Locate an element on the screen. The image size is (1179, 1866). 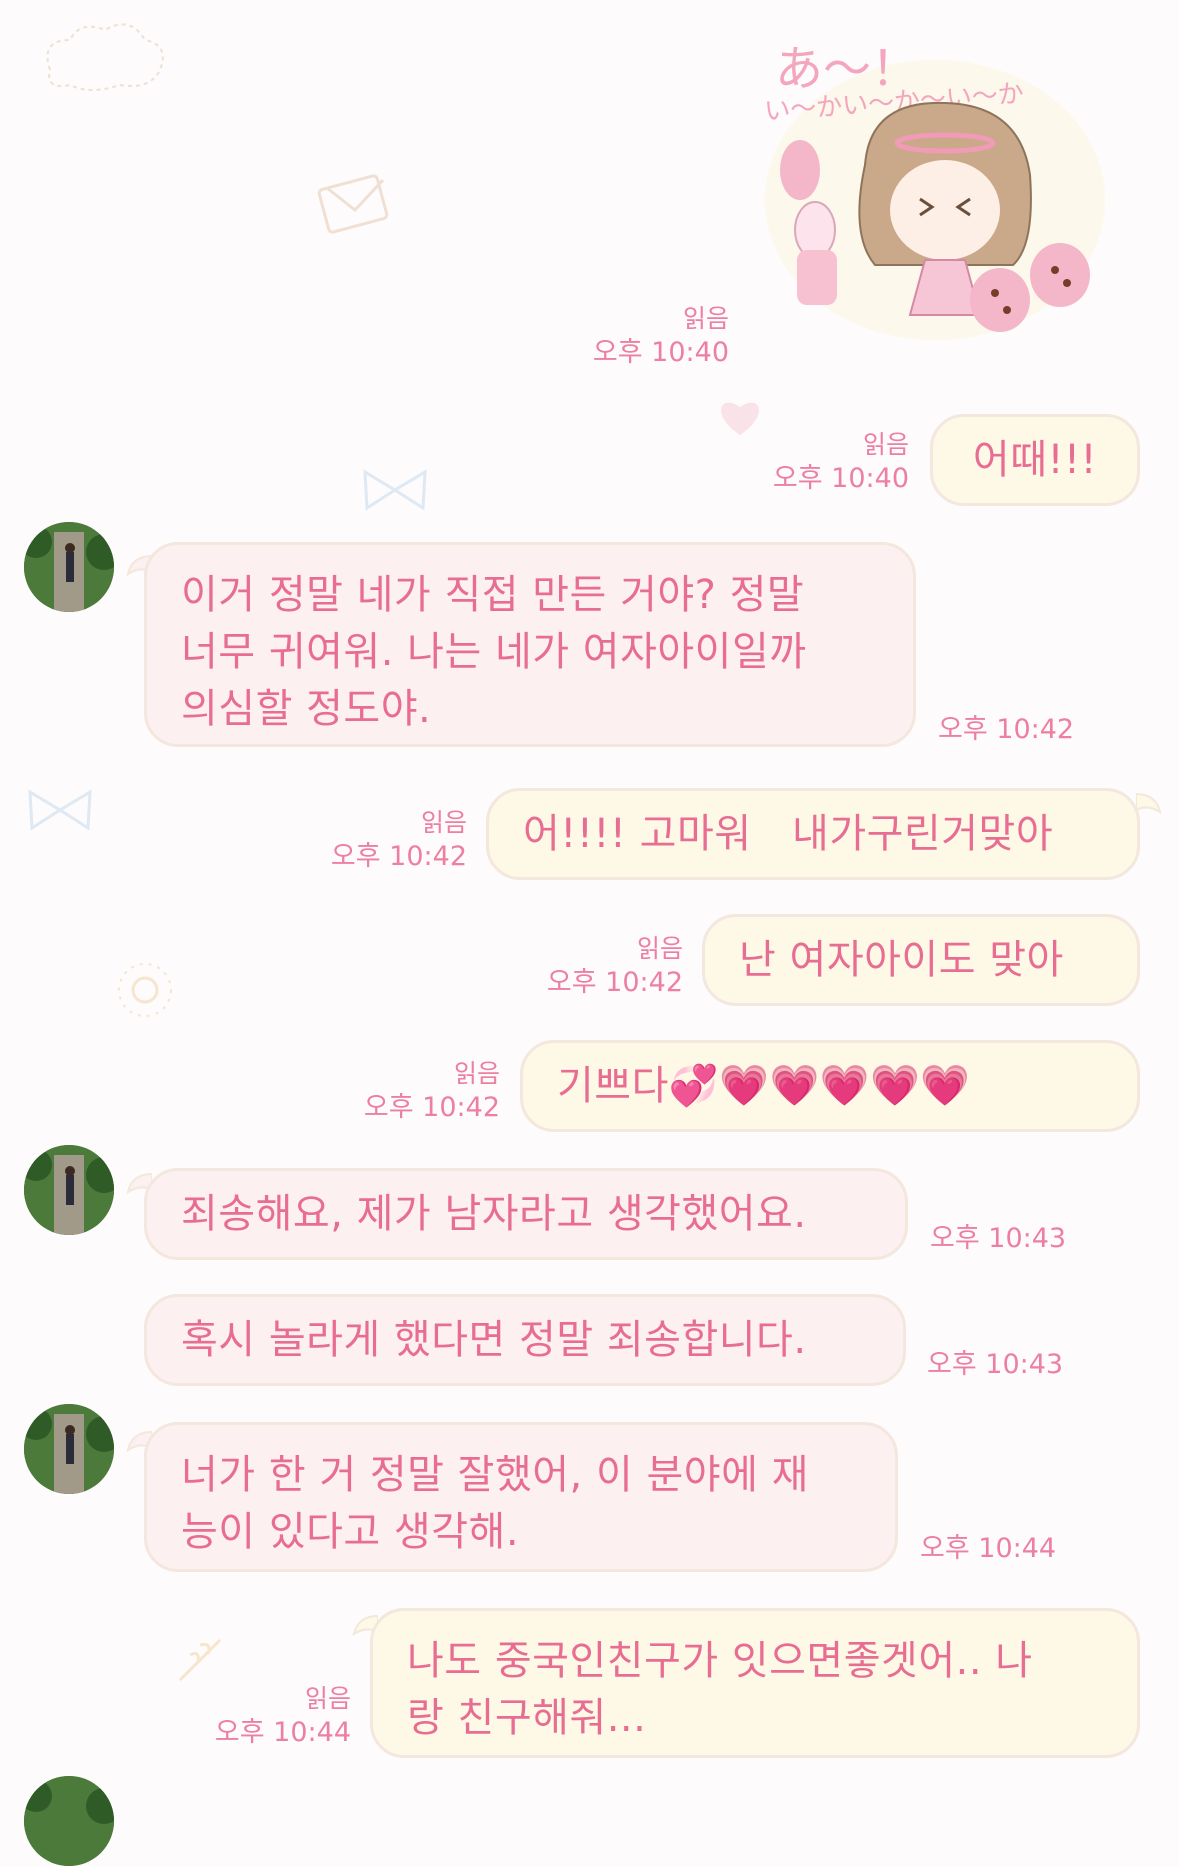
message-bubble-incoming: 죄송해요, 제가 남자라고 생각했어요. is located at coordinates (526, 1214).